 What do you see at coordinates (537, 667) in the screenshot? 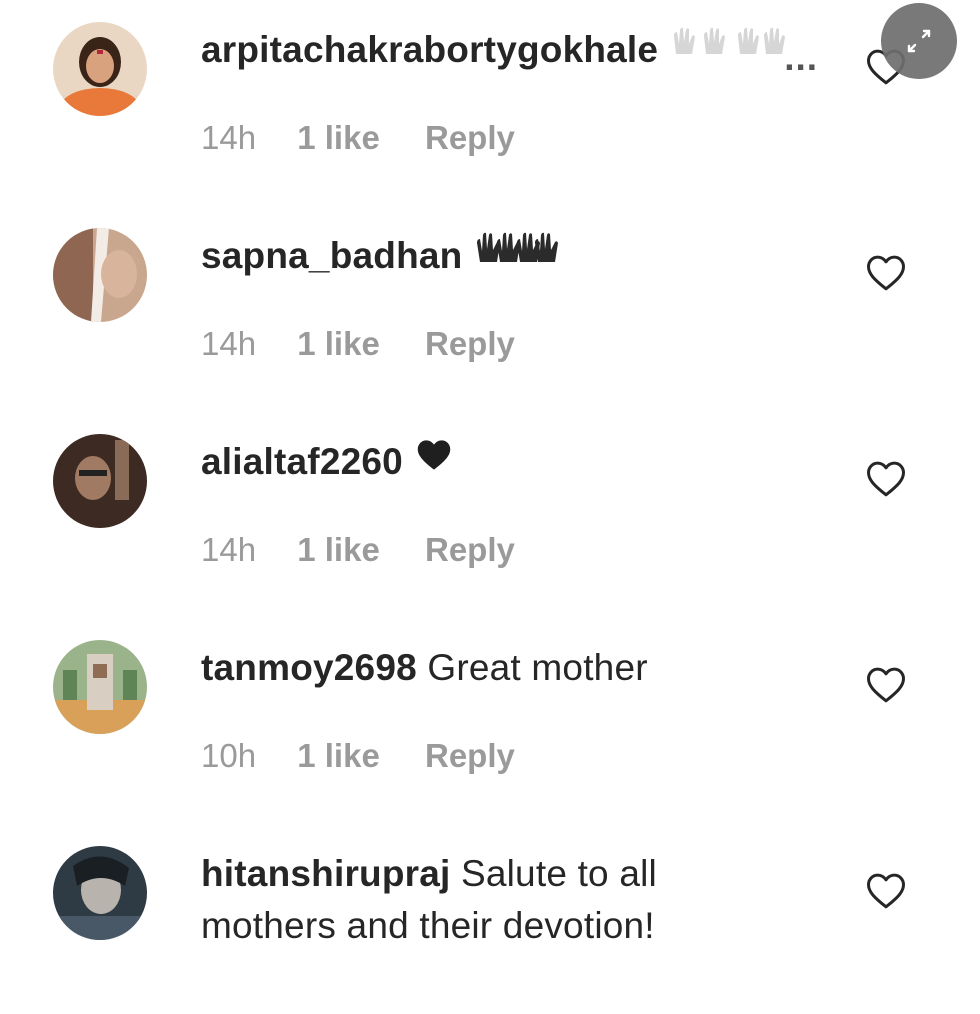
I see `comment-text: Great mother` at bounding box center [537, 667].